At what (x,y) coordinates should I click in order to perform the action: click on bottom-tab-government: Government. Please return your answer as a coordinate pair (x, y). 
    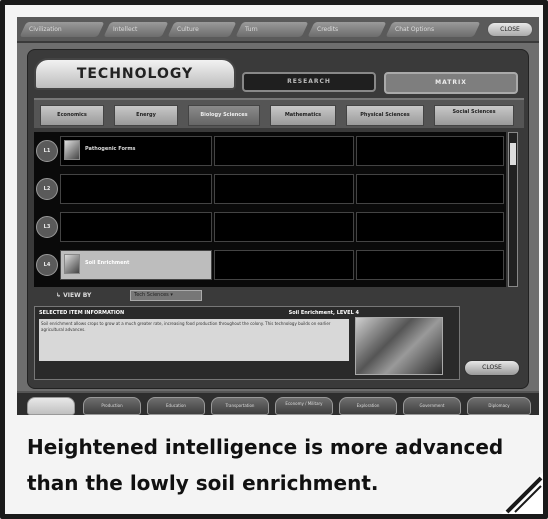
    Looking at the image, I should click on (432, 406).